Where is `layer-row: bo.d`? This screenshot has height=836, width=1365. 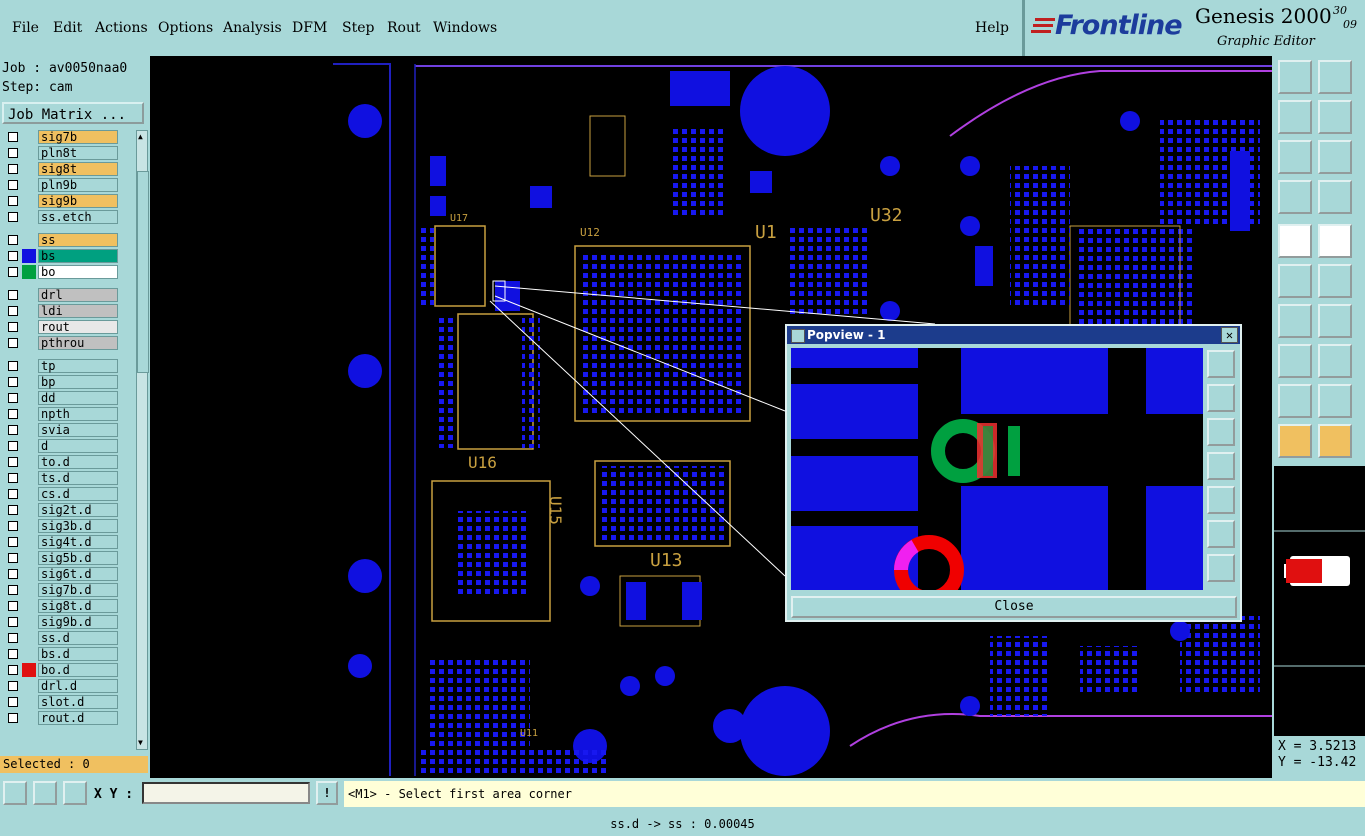
layer-row: bo.d is located at coordinates (70, 670).